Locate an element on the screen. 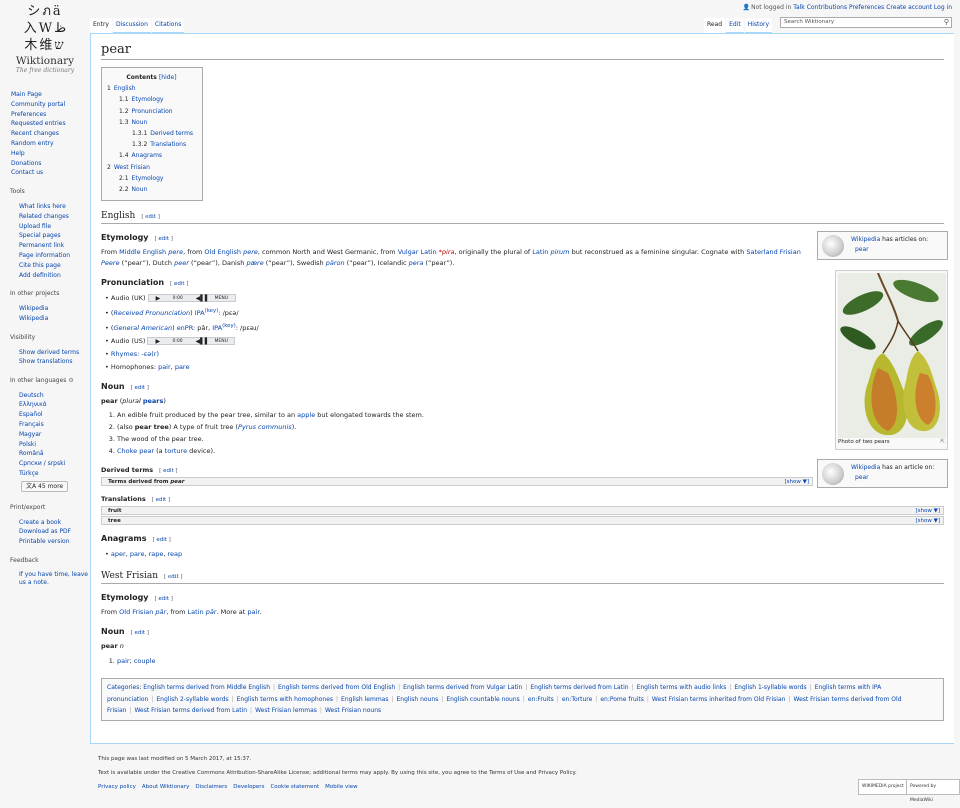 The image size is (960, 808). show-translations-fruit: [show ▼] is located at coordinates (928, 511).